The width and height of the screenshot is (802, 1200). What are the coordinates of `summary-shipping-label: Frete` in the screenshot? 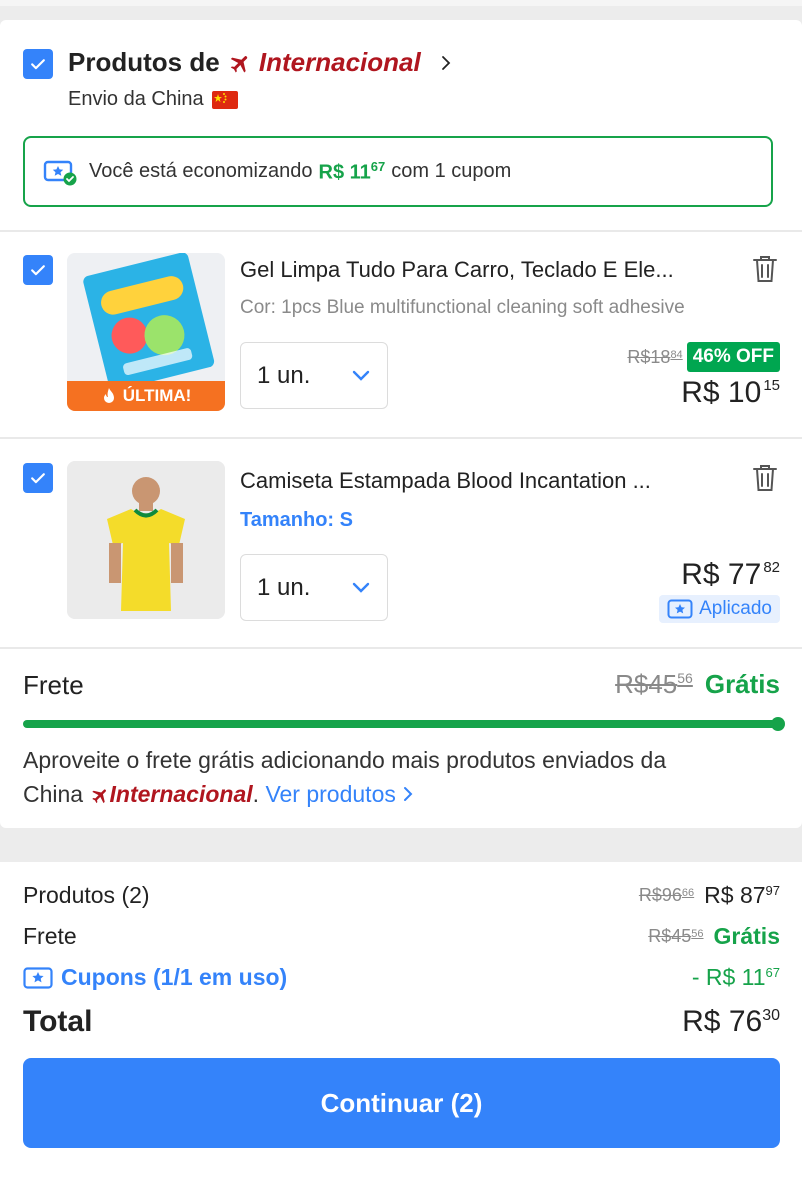 It's located at (50, 936).